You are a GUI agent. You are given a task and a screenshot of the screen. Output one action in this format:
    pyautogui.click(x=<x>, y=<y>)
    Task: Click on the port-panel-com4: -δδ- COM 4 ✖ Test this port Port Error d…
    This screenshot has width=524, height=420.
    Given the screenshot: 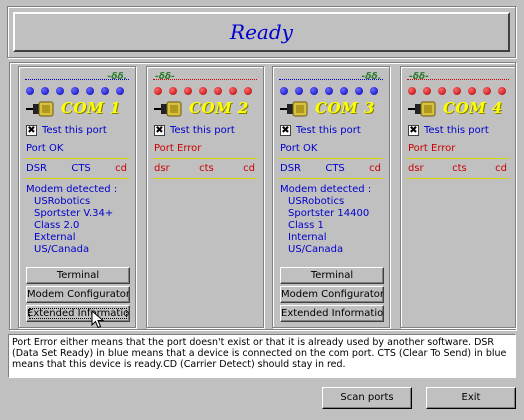 What is the action you would take?
    pyautogui.click(x=458, y=197)
    